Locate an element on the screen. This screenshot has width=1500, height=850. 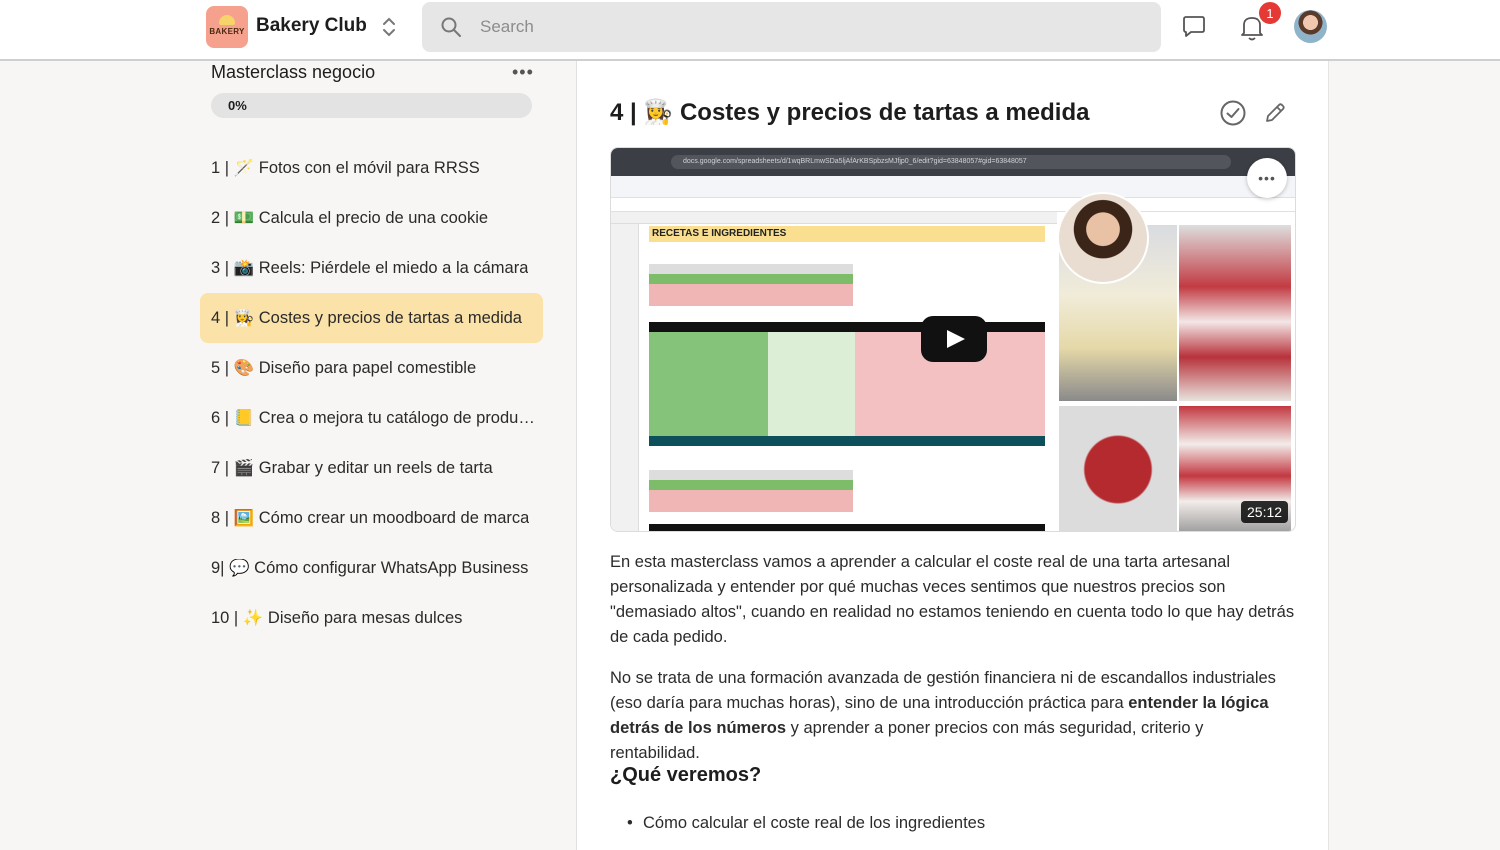
lesson-item-8: 8 | 🖼️ Cómo crear un moodboard de marca is located at coordinates (371, 518).